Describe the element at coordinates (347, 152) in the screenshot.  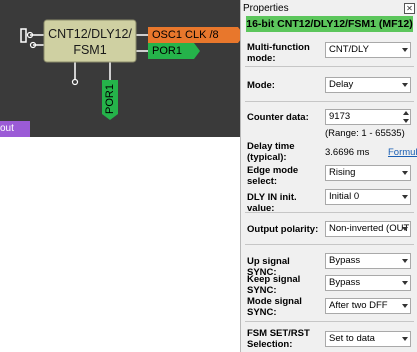
I see `delay-value: 3.6696 ms` at that location.